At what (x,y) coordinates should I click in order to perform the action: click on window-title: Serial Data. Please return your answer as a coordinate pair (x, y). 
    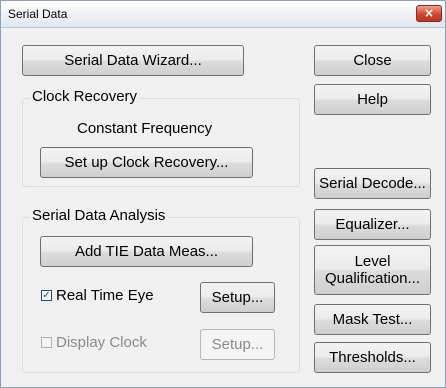
    Looking at the image, I should click on (38, 14).